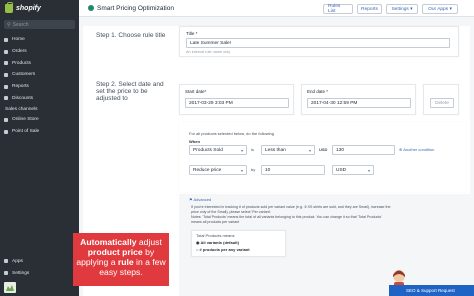  What do you see at coordinates (401, 149) in the screenshot?
I see `plus-circle-icon: ⊕` at bounding box center [401, 149].